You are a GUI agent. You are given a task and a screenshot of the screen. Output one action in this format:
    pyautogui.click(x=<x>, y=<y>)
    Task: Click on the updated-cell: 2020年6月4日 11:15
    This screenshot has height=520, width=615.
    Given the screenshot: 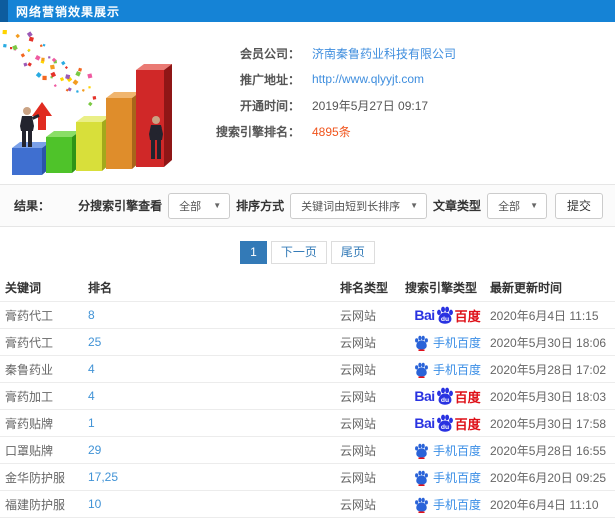 What is the action you would take?
    pyautogui.click(x=544, y=315)
    